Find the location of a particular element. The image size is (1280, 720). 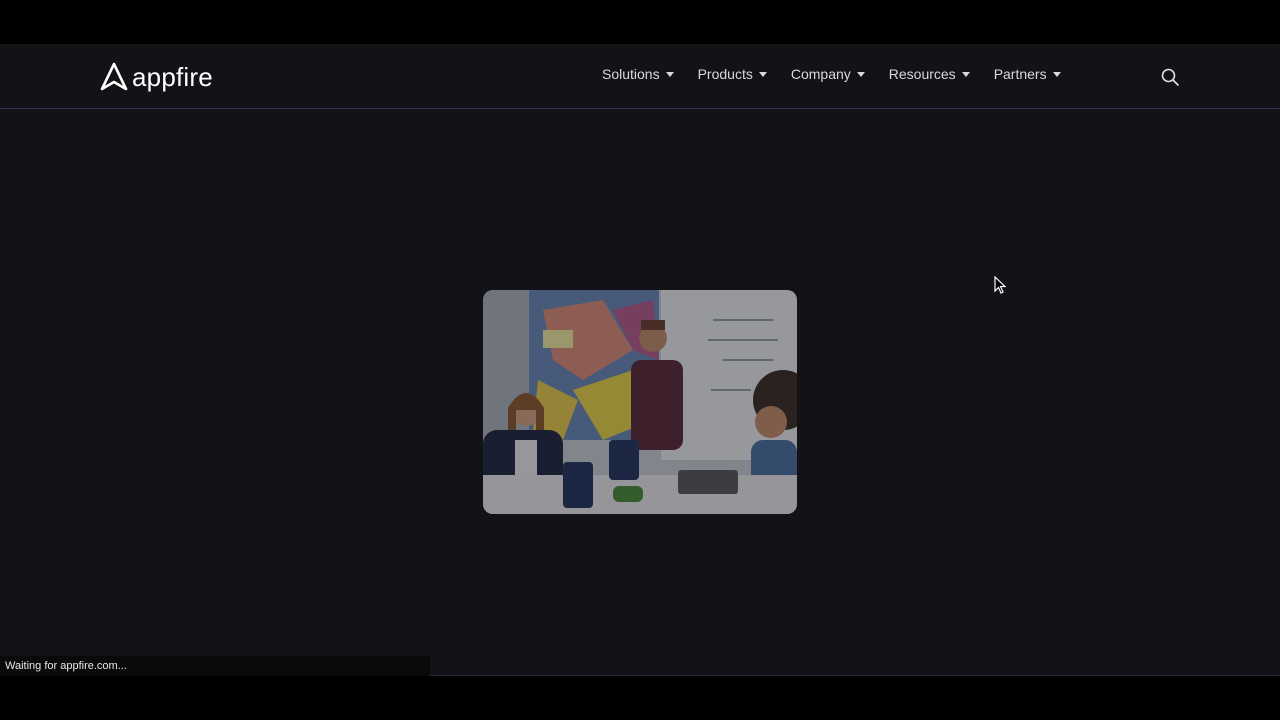

brand-name: appfire is located at coordinates (172, 77).